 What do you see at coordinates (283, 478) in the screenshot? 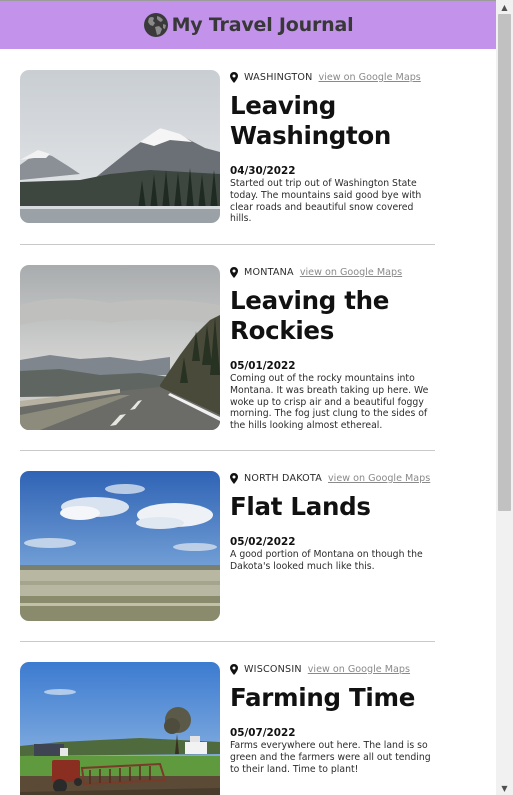
I see `location-name: NORTH DAKOTA` at bounding box center [283, 478].